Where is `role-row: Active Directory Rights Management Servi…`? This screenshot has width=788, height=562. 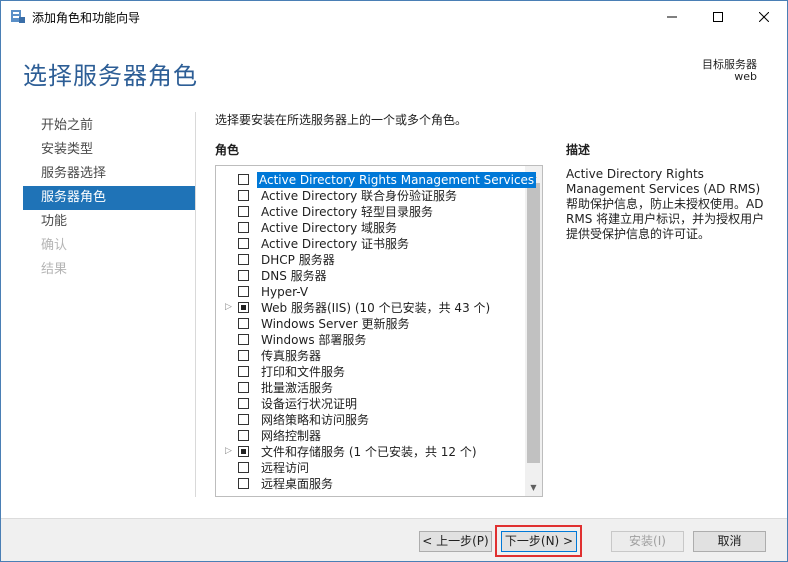 role-row: Active Directory Rights Management Servi… is located at coordinates (376, 180).